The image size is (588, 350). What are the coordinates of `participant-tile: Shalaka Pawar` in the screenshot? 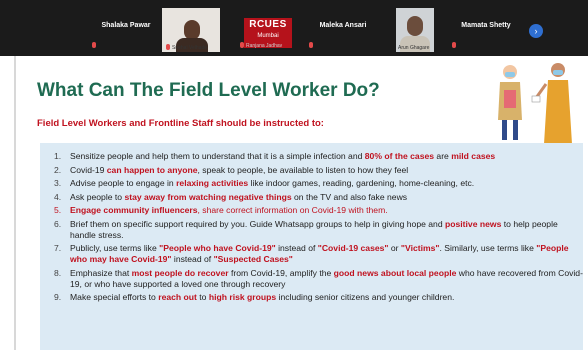 It's located at (126, 28).